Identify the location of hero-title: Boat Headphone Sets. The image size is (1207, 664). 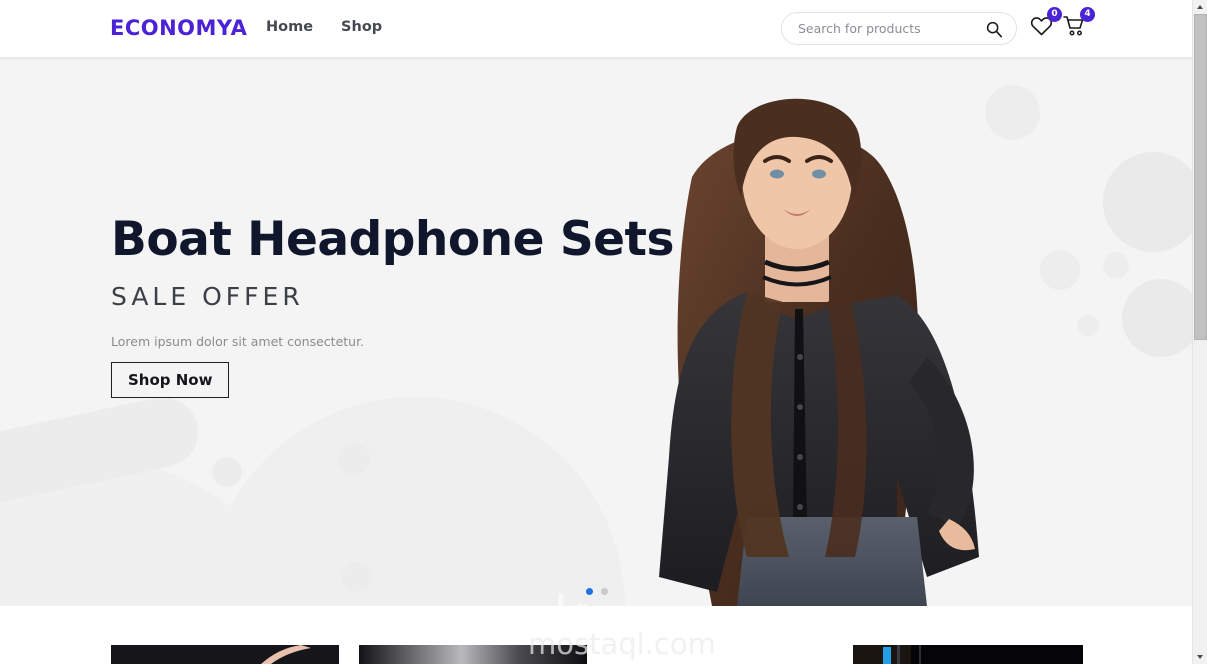
(393, 239).